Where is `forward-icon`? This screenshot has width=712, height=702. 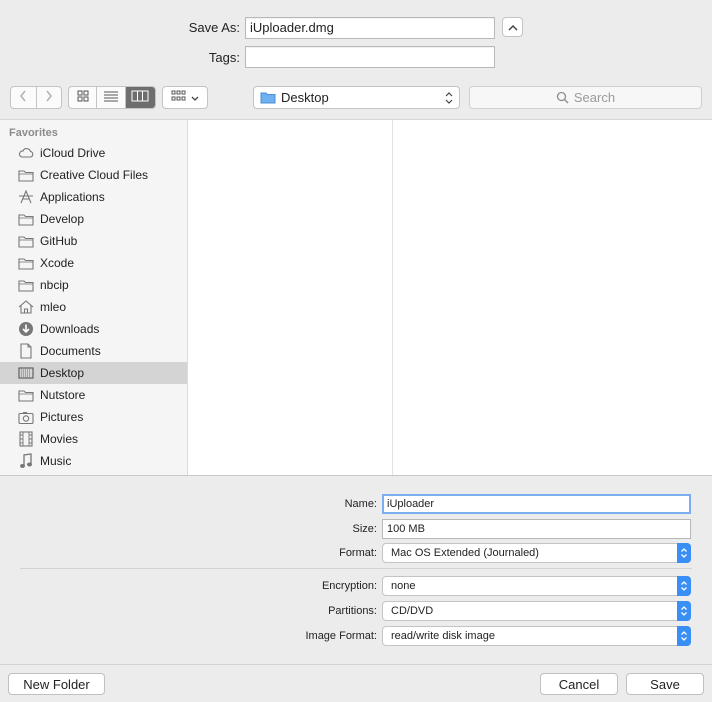
forward-icon is located at coordinates (49, 97).